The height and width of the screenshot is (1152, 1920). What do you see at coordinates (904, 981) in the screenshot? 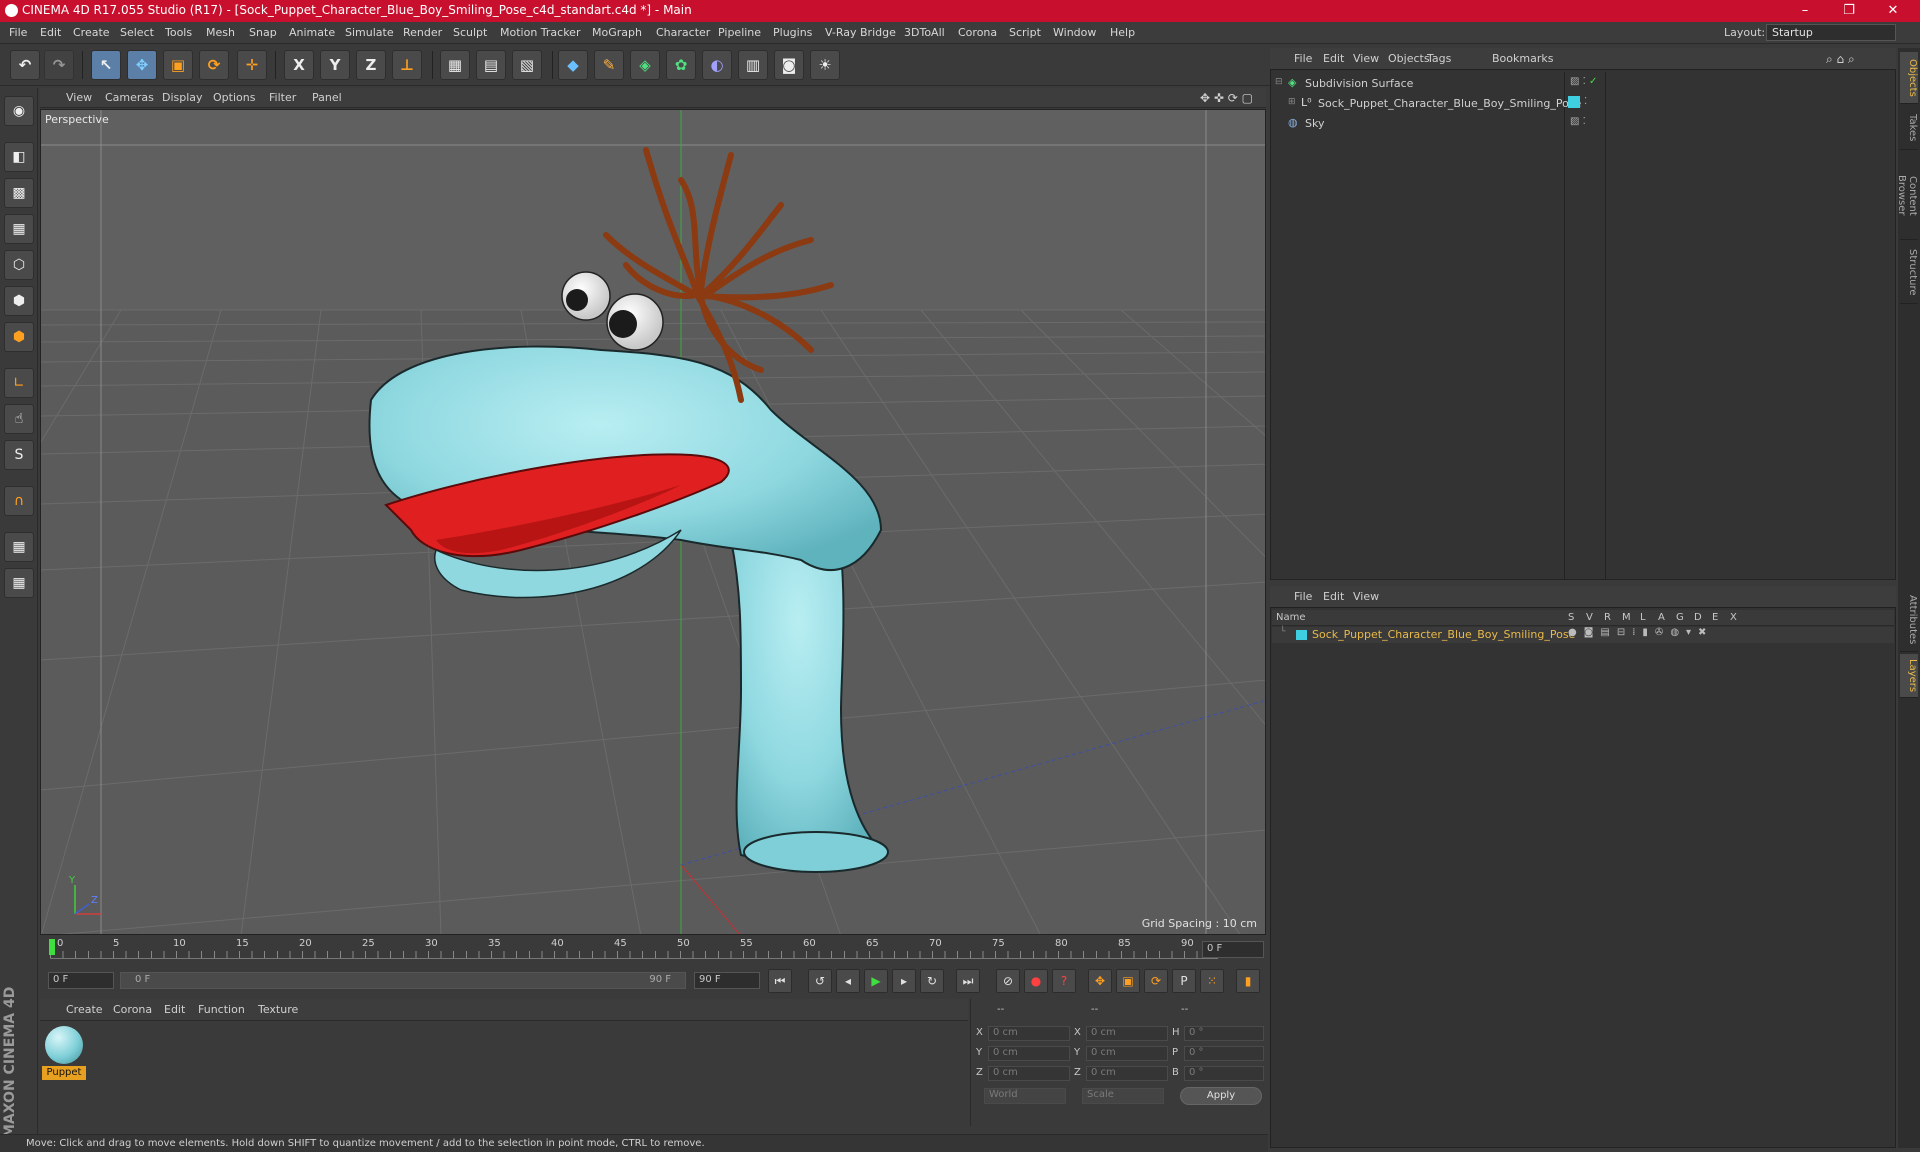
I see `next-frame-icon: ▸` at bounding box center [904, 981].